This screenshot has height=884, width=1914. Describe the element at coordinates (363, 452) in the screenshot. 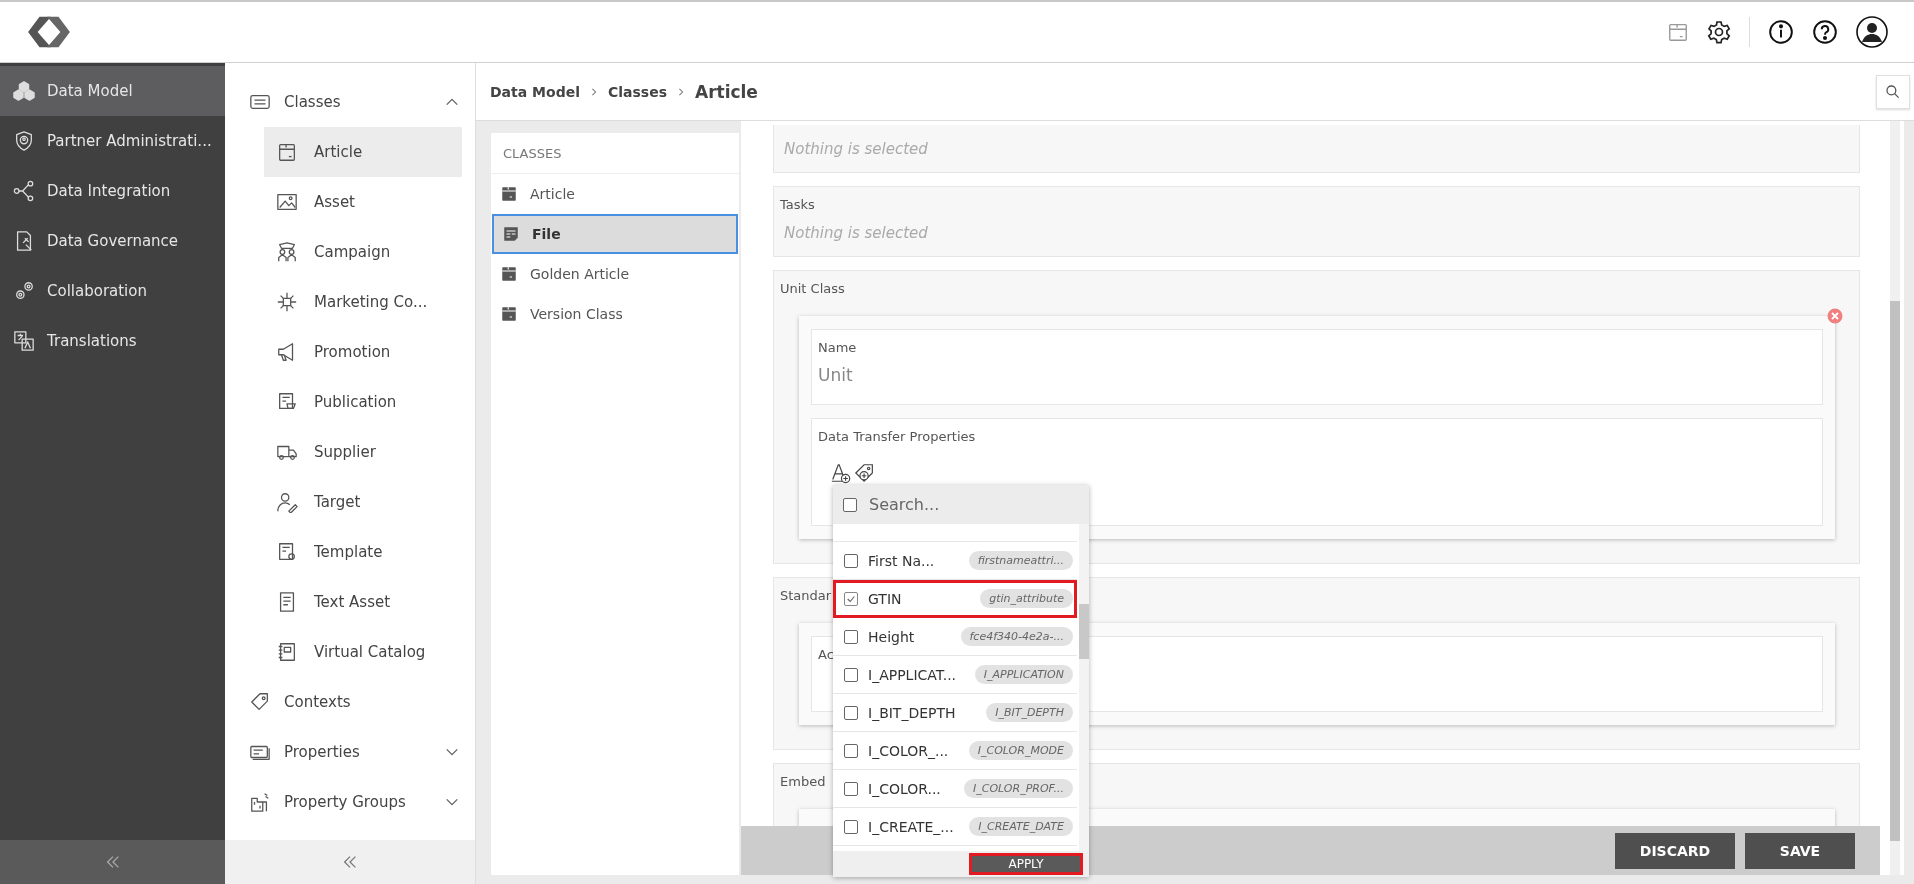

I see `subnav-item: Supplier` at that location.